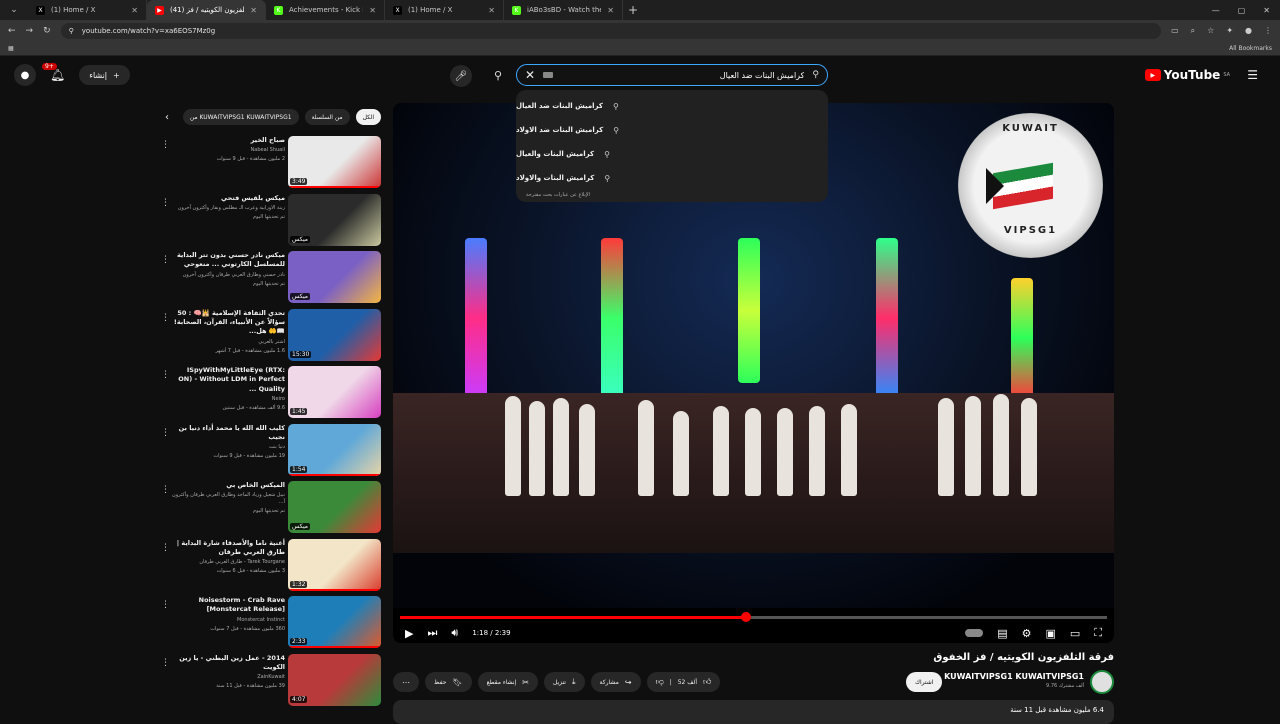  I want to click on play-icon: ▶, so click(409, 633).